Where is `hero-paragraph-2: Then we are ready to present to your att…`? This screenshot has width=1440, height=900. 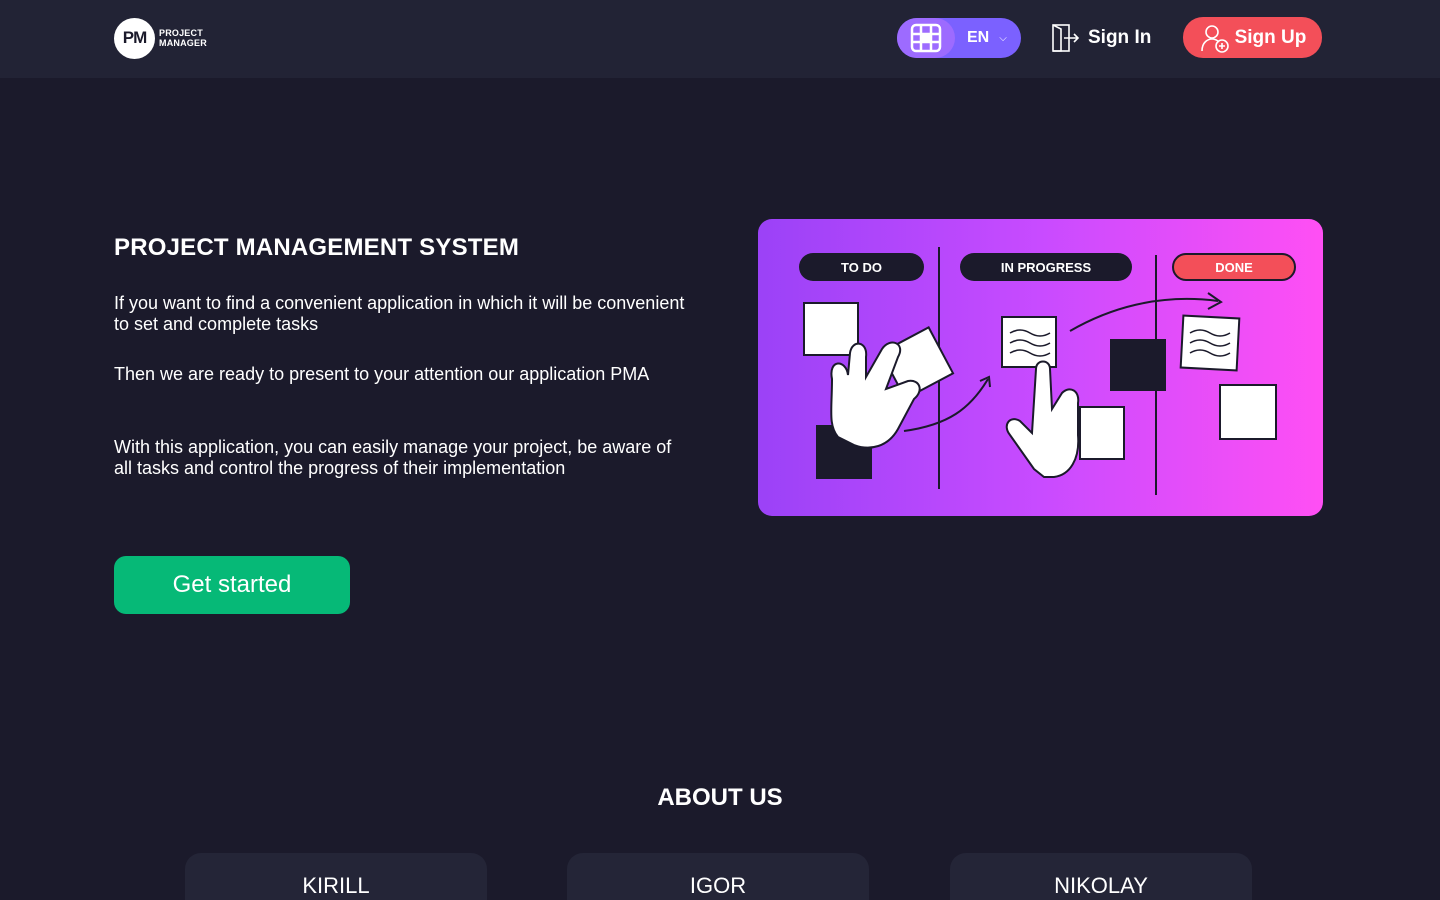
hero-paragraph-2: Then we are ready to present to your att… is located at coordinates (382, 374).